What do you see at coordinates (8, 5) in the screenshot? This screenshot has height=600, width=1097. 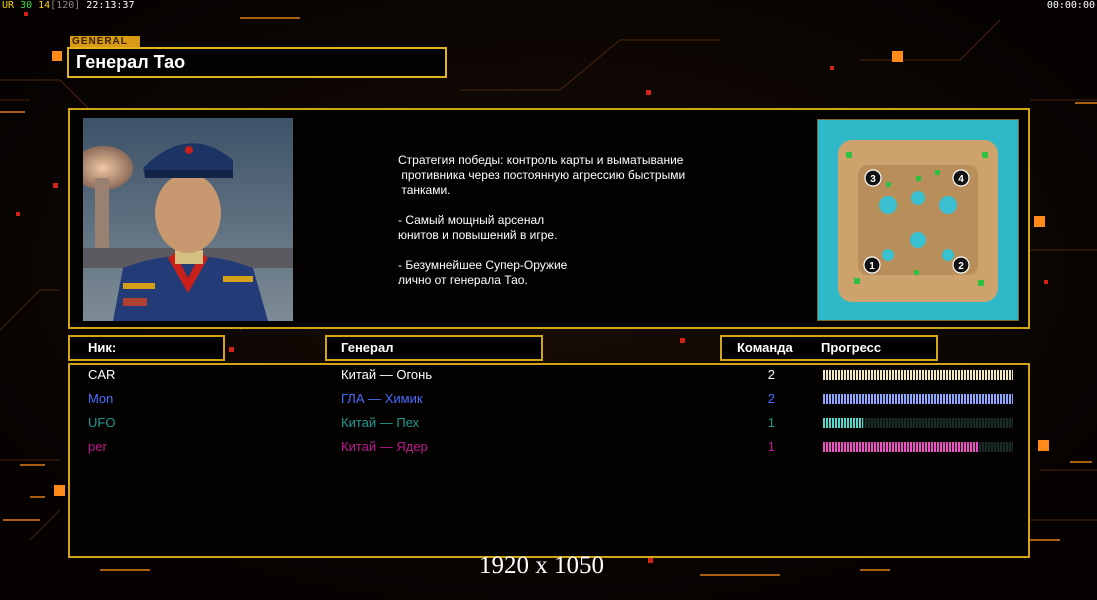 I see `status-ur: UR` at bounding box center [8, 5].